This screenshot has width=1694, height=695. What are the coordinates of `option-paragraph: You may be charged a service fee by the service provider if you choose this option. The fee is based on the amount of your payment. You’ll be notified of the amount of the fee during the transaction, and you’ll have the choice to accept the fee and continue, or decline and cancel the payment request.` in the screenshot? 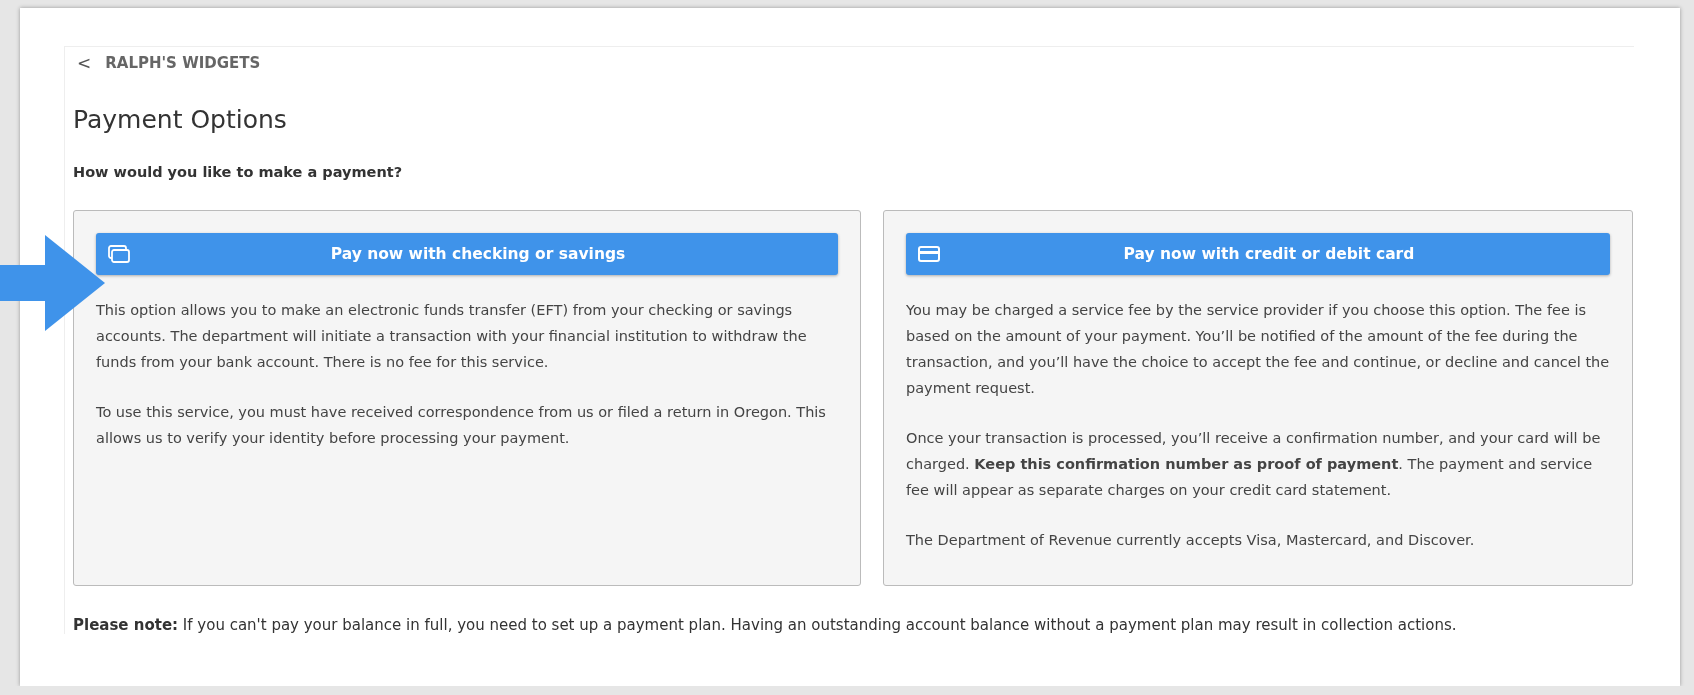 It's located at (1258, 349).